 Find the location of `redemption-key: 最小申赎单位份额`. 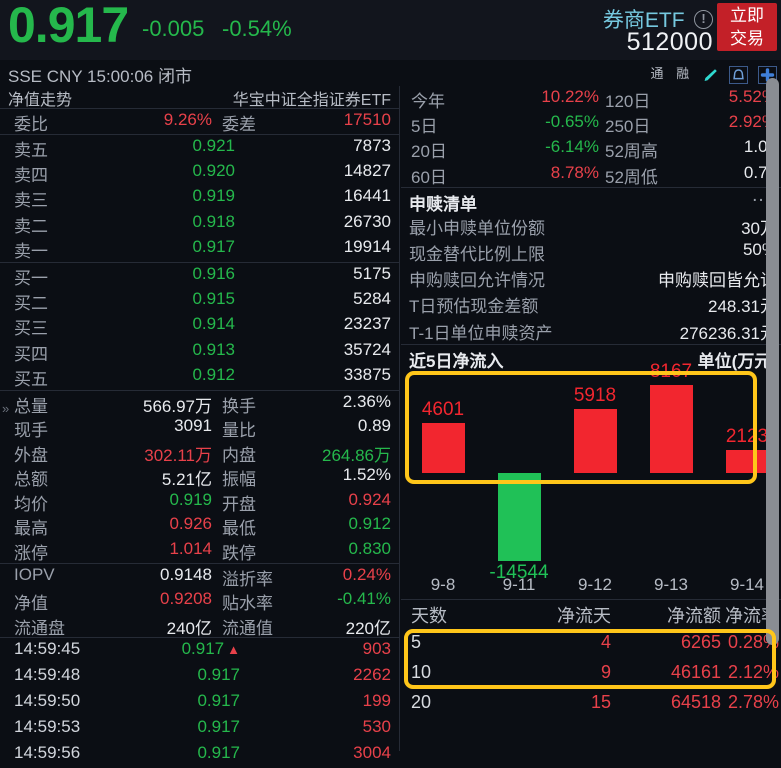

redemption-key: 最小申赎单位份额 is located at coordinates (477, 226).